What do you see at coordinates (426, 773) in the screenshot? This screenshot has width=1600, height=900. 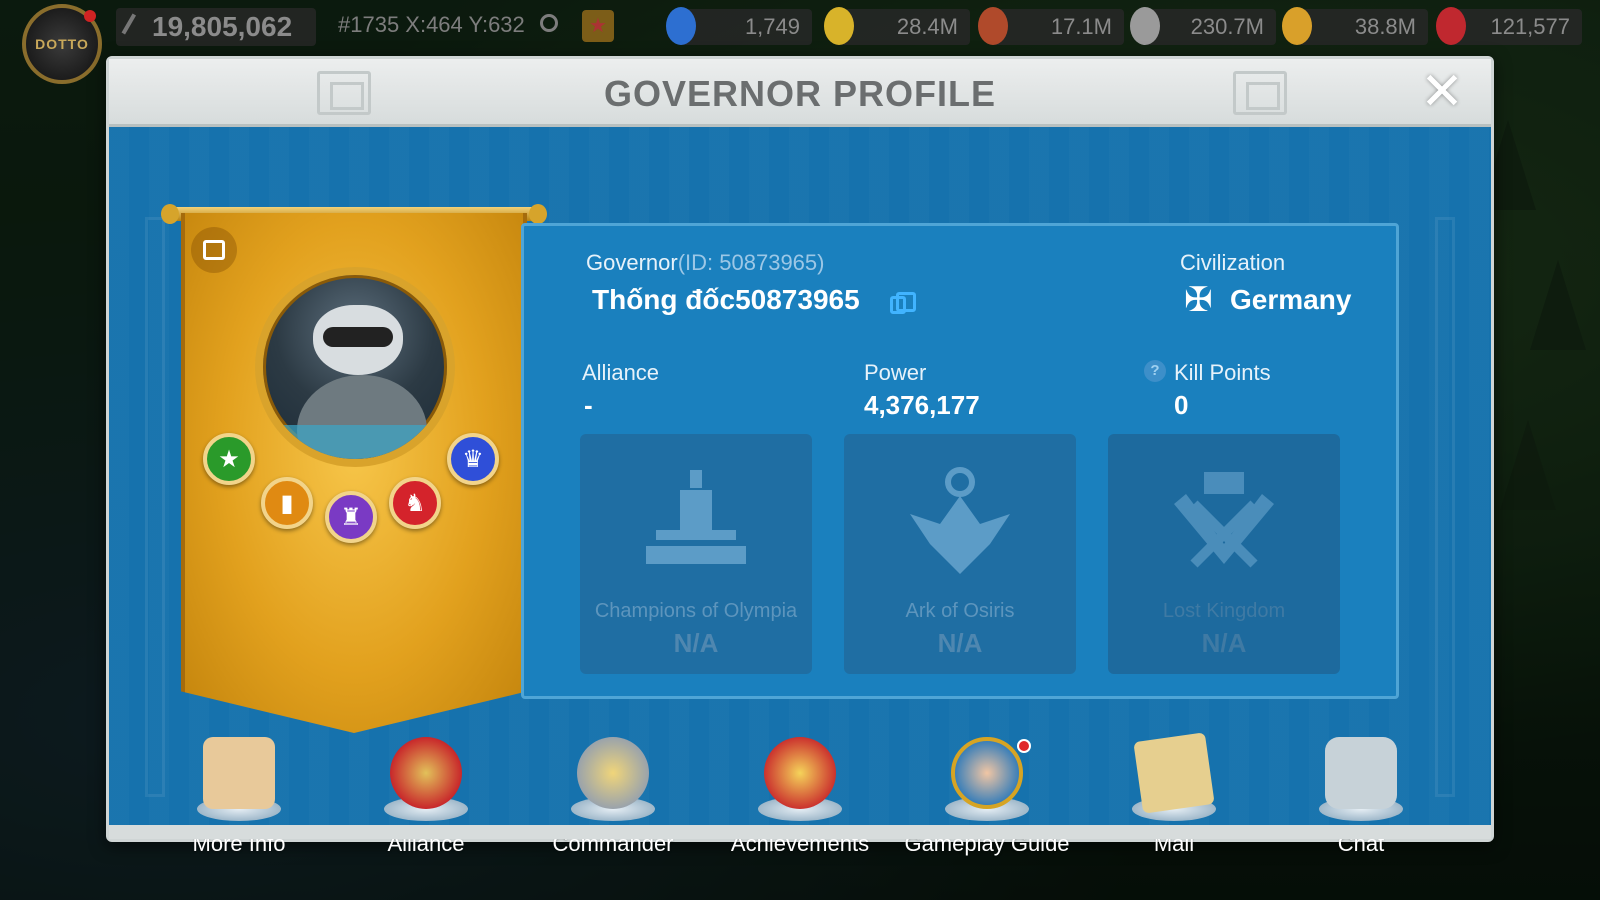 I see `shield-sword-icon` at bounding box center [426, 773].